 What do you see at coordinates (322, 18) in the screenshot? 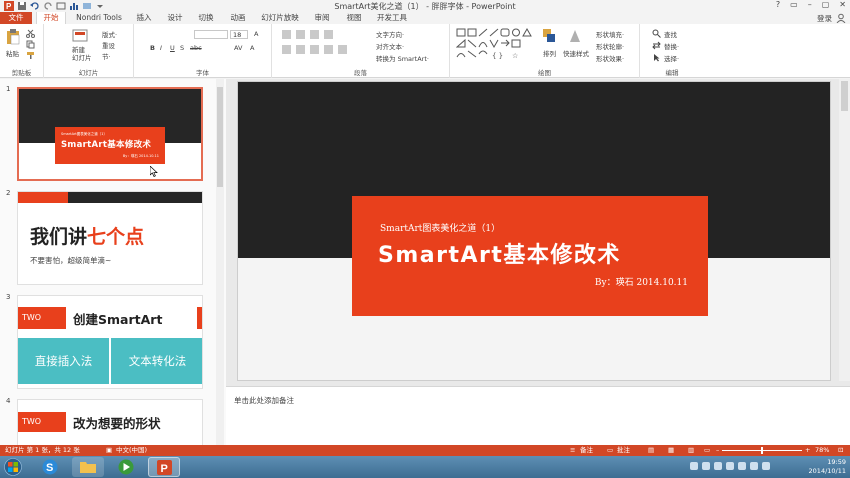
I see `tab-review: 审阅` at bounding box center [322, 18].